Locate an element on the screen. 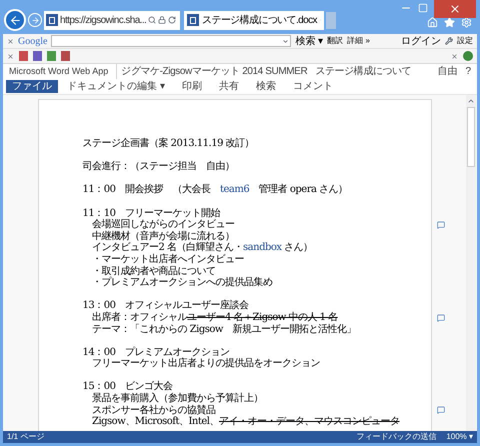  document-line: 会場巡回しながらのインタビュー is located at coordinates (162, 224).